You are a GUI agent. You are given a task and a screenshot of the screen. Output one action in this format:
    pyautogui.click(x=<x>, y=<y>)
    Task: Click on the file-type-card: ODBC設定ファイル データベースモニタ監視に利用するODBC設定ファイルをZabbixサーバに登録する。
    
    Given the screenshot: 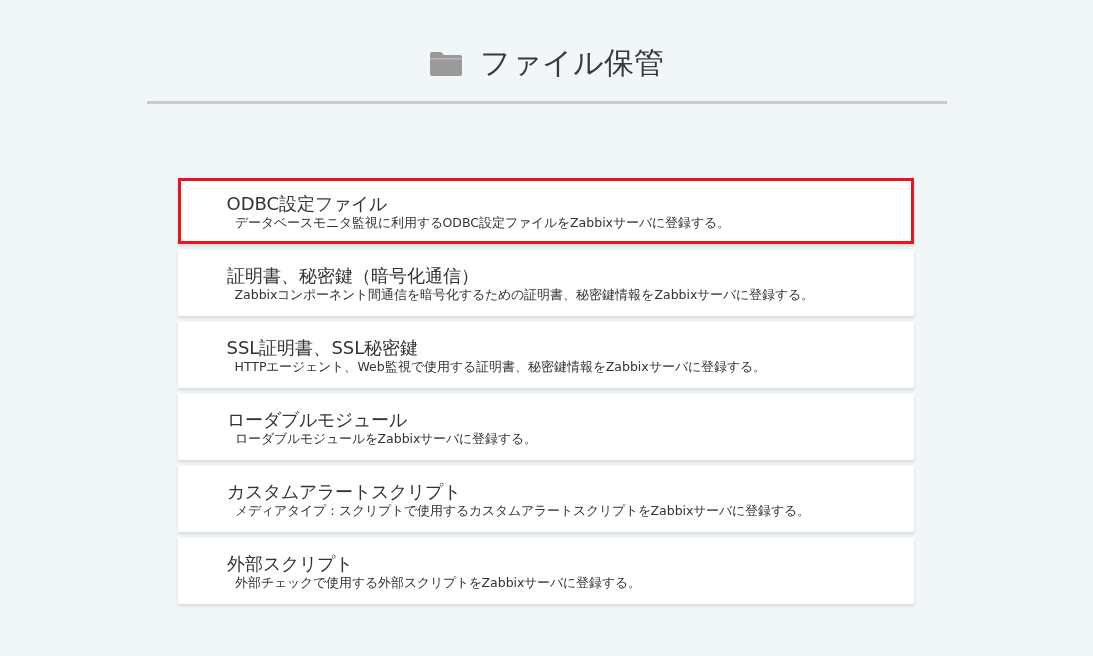 What is the action you would take?
    pyautogui.click(x=545, y=211)
    